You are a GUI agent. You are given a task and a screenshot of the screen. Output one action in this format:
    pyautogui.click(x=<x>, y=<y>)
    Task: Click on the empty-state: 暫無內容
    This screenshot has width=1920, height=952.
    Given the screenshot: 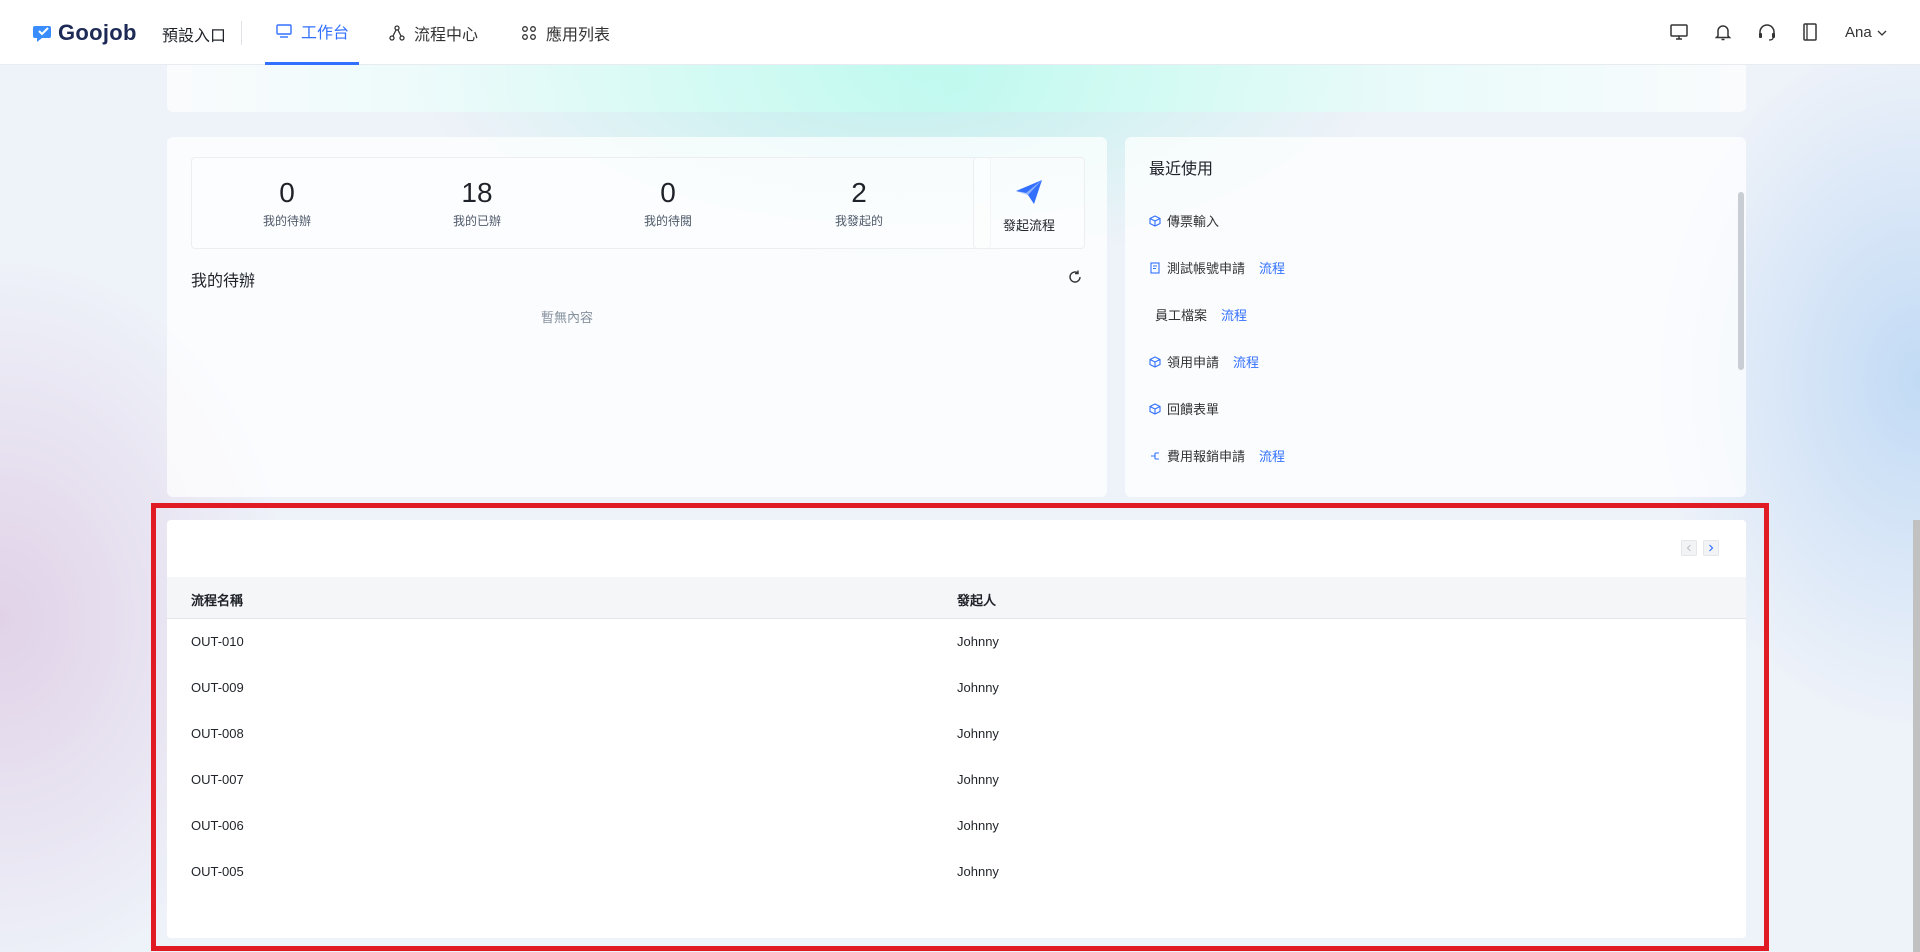 What is the action you would take?
    pyautogui.click(x=566, y=317)
    